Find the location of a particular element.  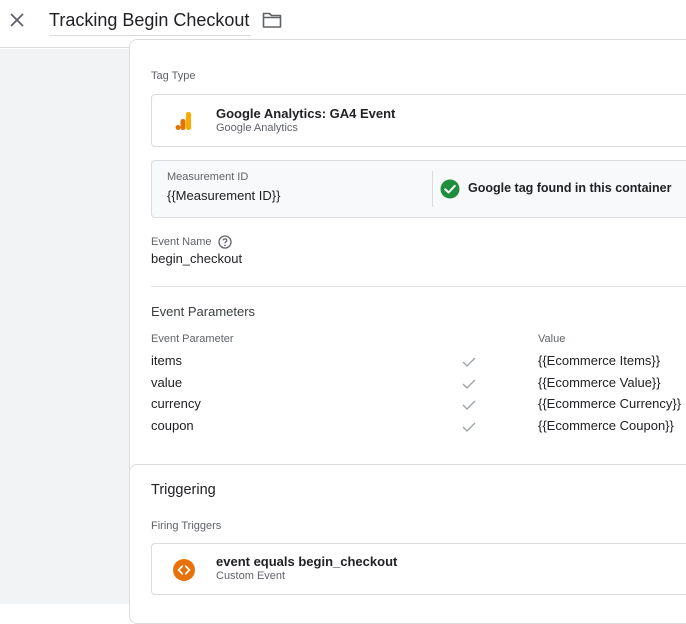

measurement-id-label: Measurement ID is located at coordinates (208, 177).